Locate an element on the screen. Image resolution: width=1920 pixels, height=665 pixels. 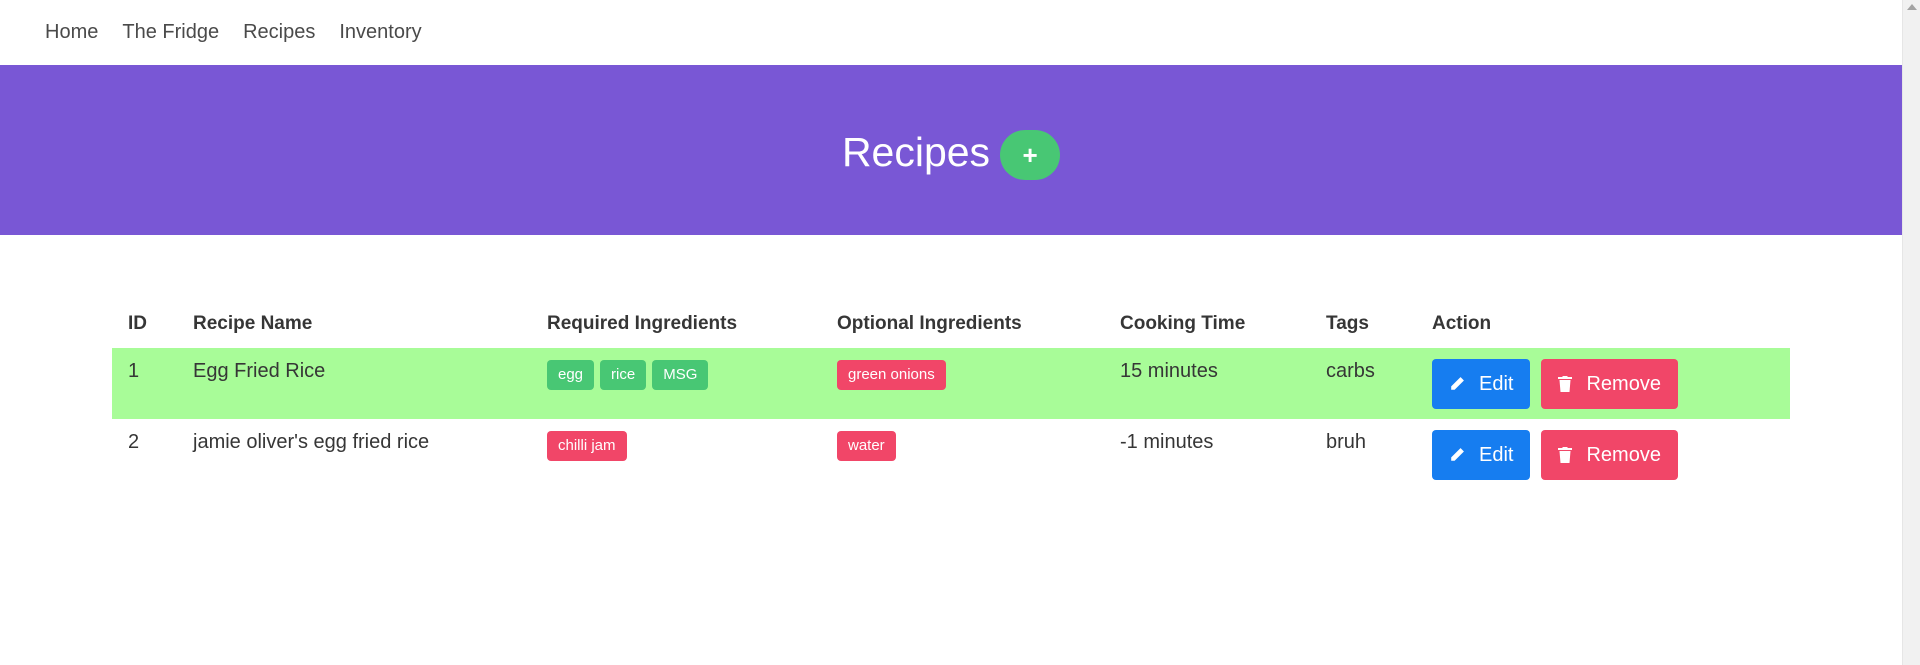
cell-cooking-time: 15 minutes is located at coordinates (1207, 383).